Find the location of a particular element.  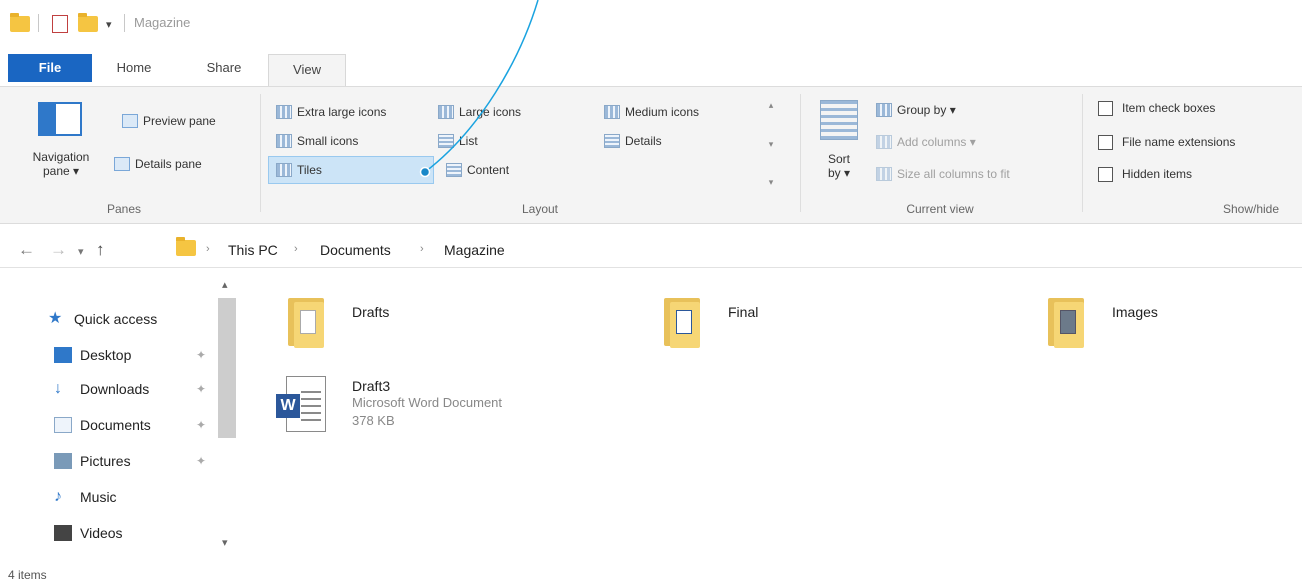

group-by-icon is located at coordinates (884, 110).